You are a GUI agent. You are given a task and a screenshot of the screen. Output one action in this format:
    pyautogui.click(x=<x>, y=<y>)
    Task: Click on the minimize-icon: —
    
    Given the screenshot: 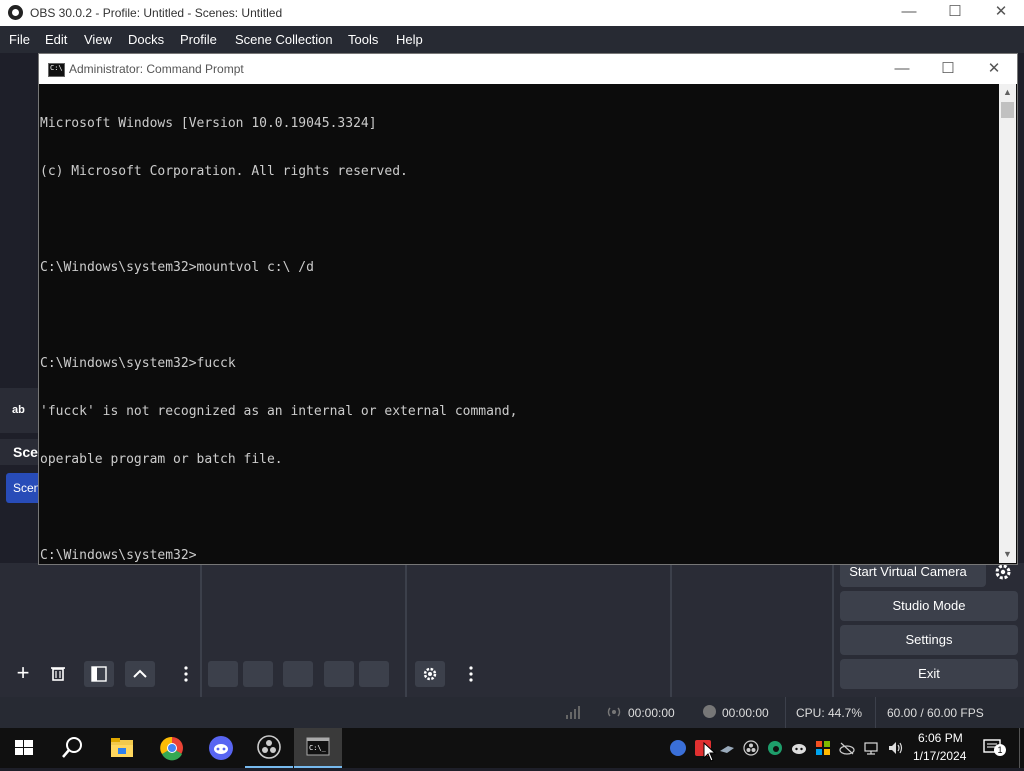 What is the action you would take?
    pyautogui.click(x=909, y=13)
    